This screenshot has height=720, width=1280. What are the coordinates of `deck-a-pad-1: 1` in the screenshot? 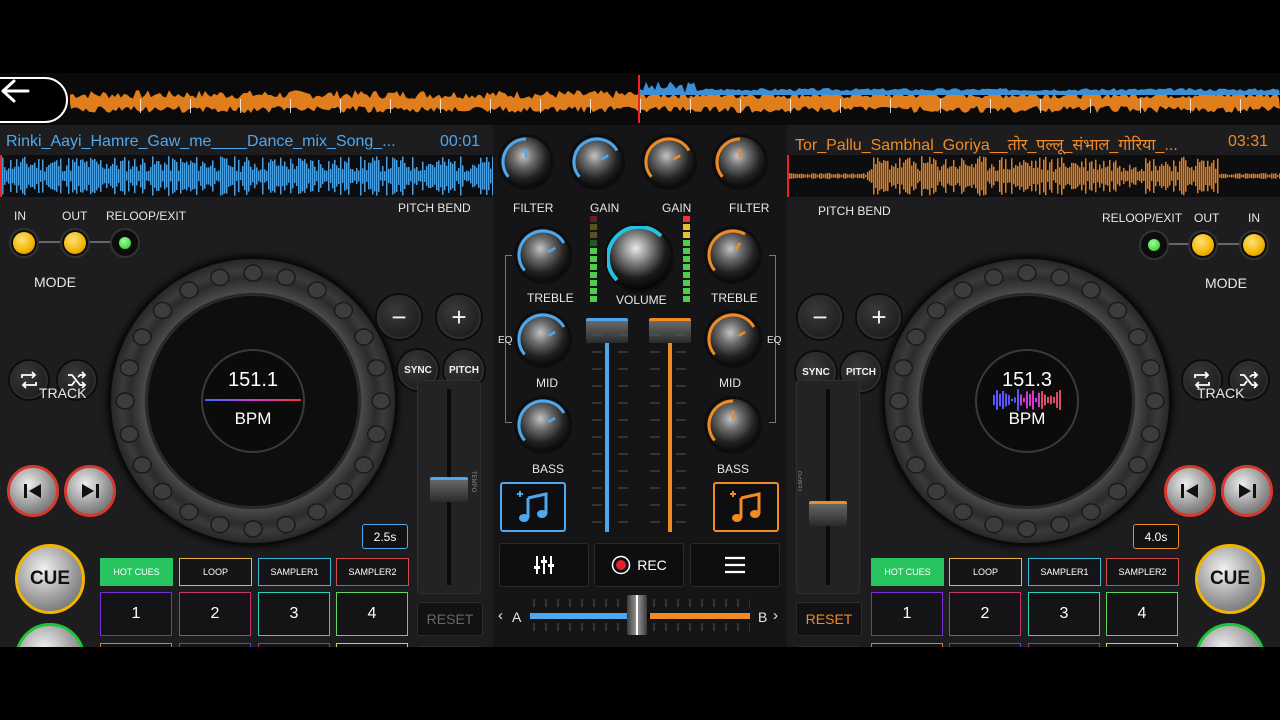 It's located at (136, 614).